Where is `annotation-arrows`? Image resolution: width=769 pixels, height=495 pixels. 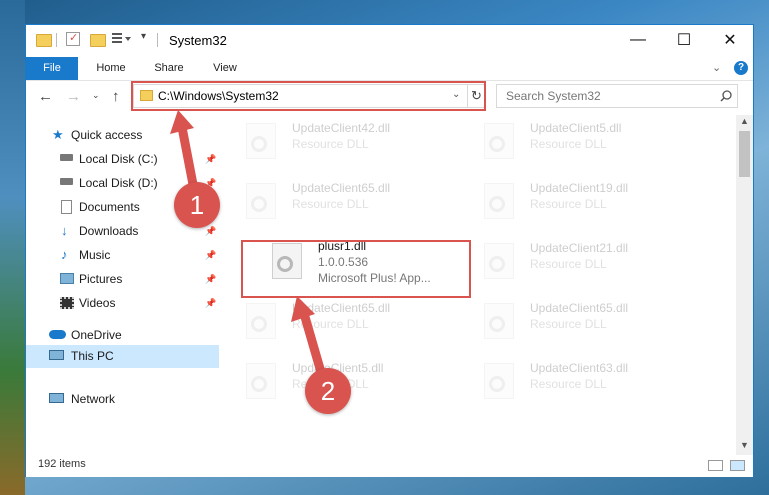
annotation-arrows is located at coordinates (250, 250).